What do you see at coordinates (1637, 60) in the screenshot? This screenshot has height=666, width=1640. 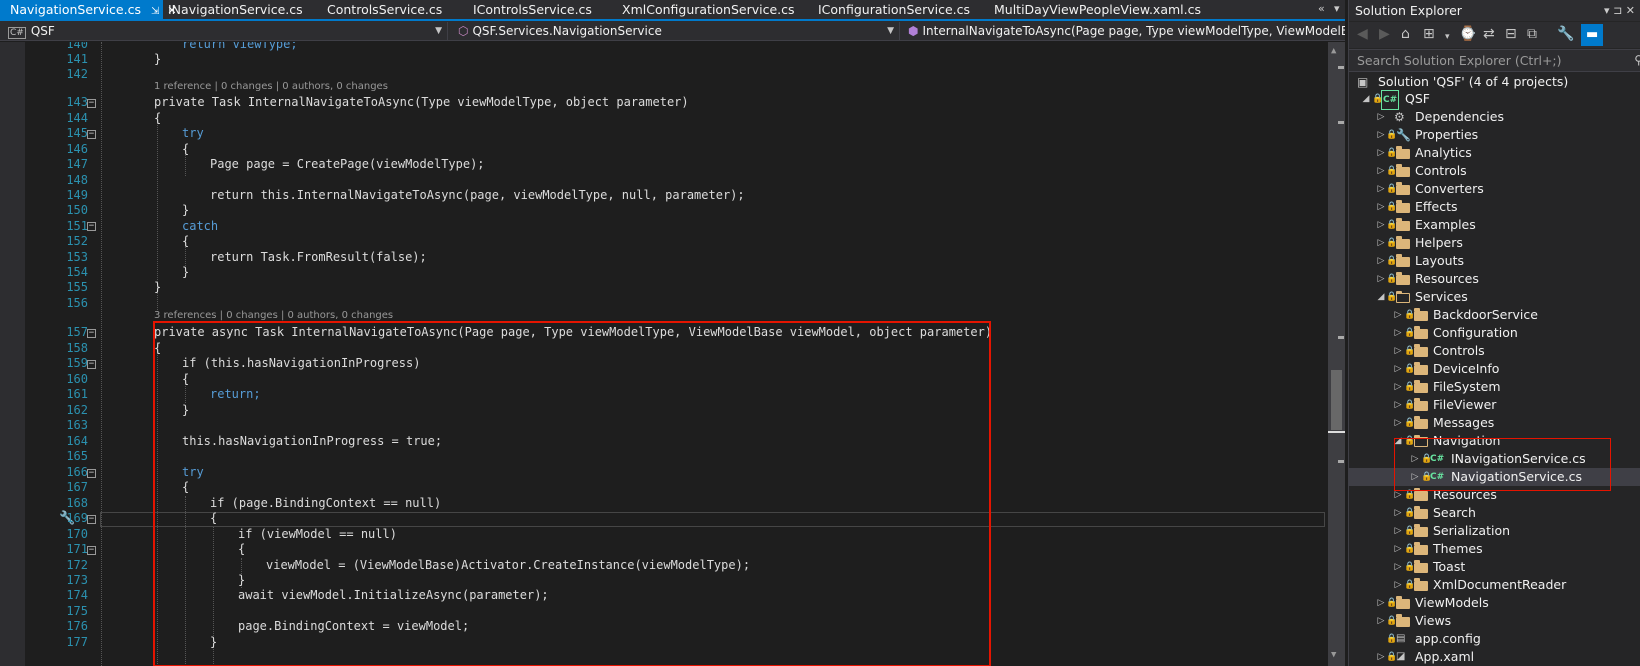 I see `search-icon: ⚲` at bounding box center [1637, 60].